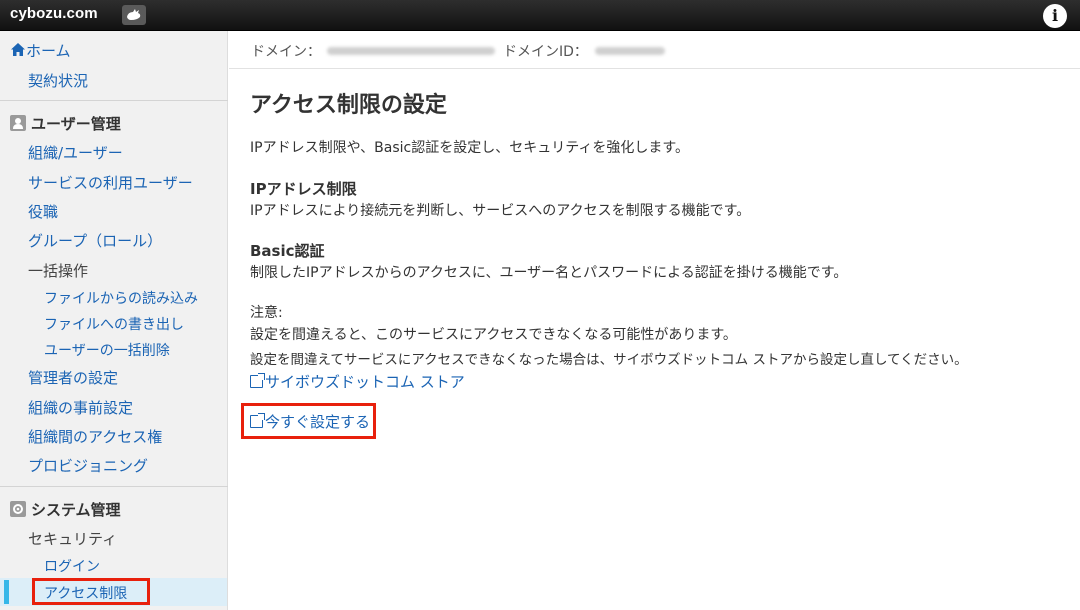 Image resolution: width=1080 pixels, height=610 pixels. Describe the element at coordinates (43, 211) in the screenshot. I see `sidebar-item-positions: 役職` at that location.